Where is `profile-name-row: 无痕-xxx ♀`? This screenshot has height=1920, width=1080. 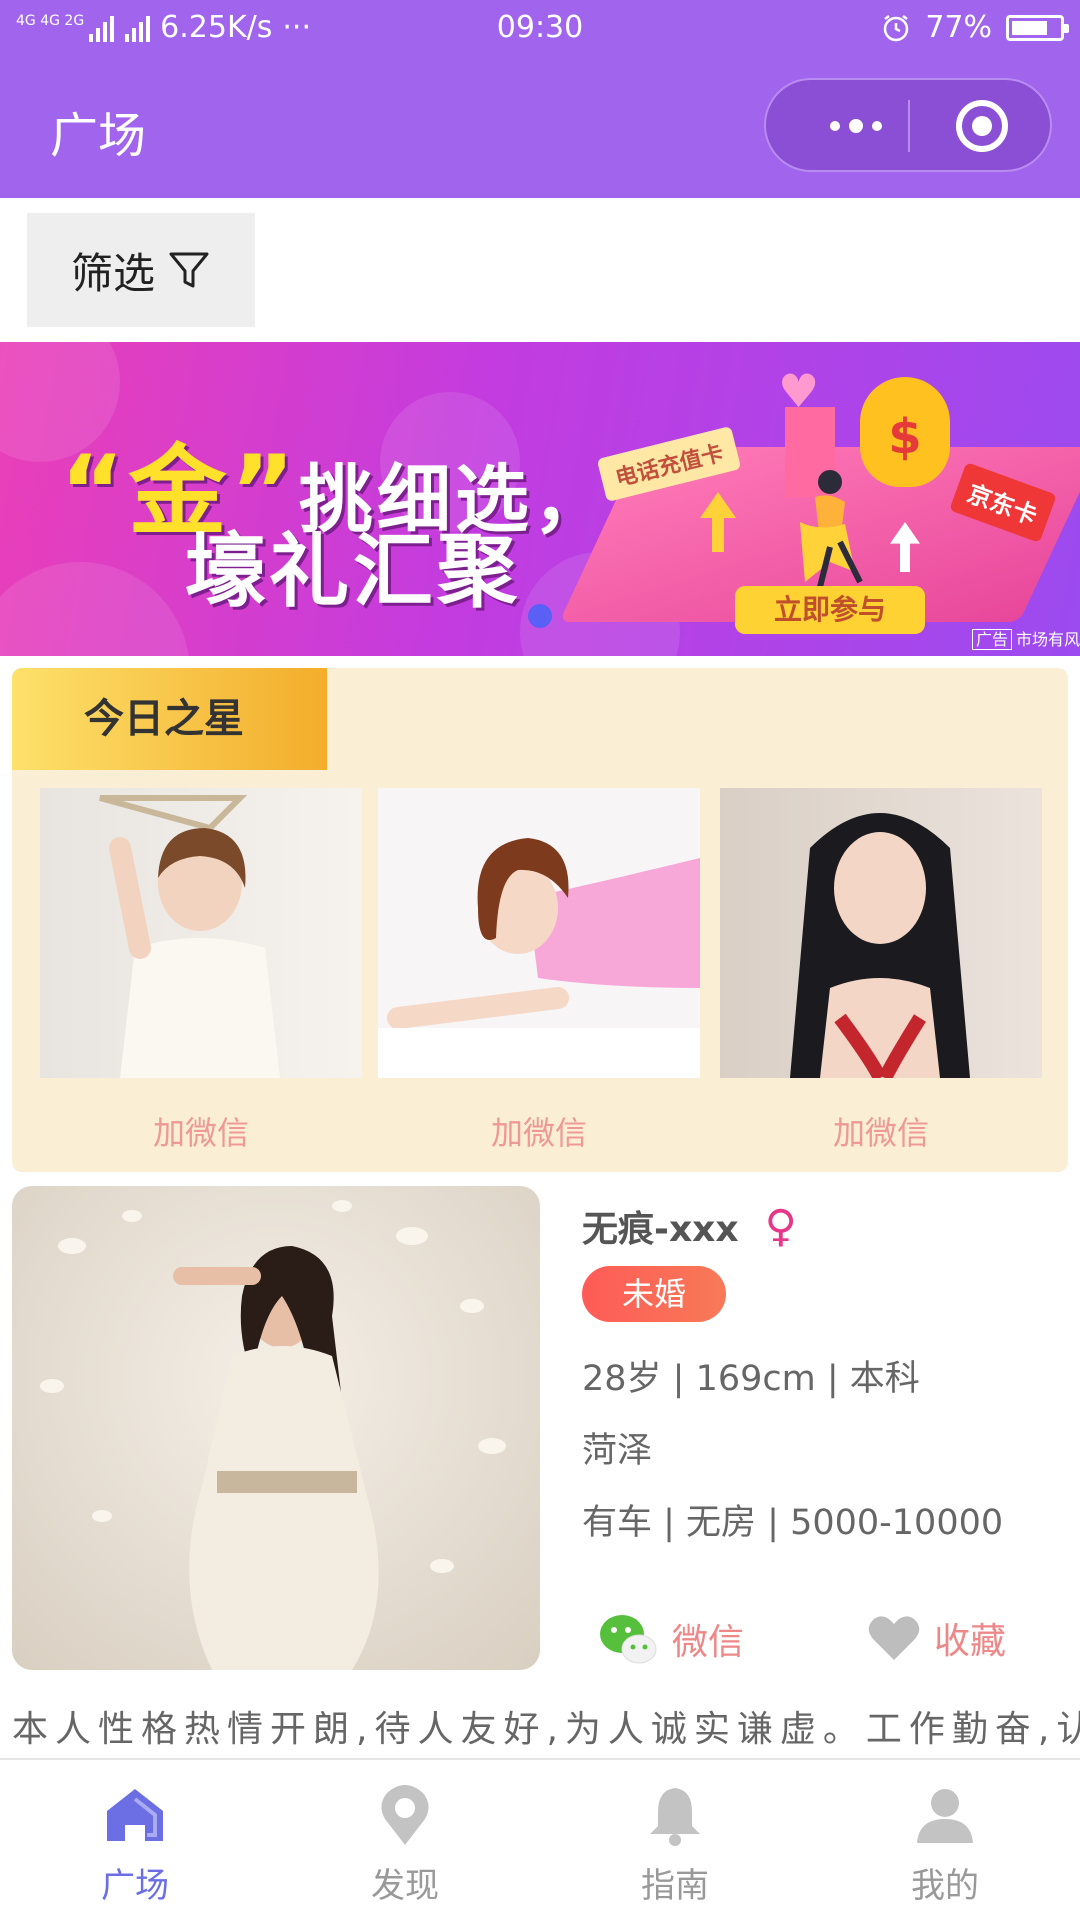
profile-name-row: 无痕-xxx ♀ is located at coordinates (689, 1226).